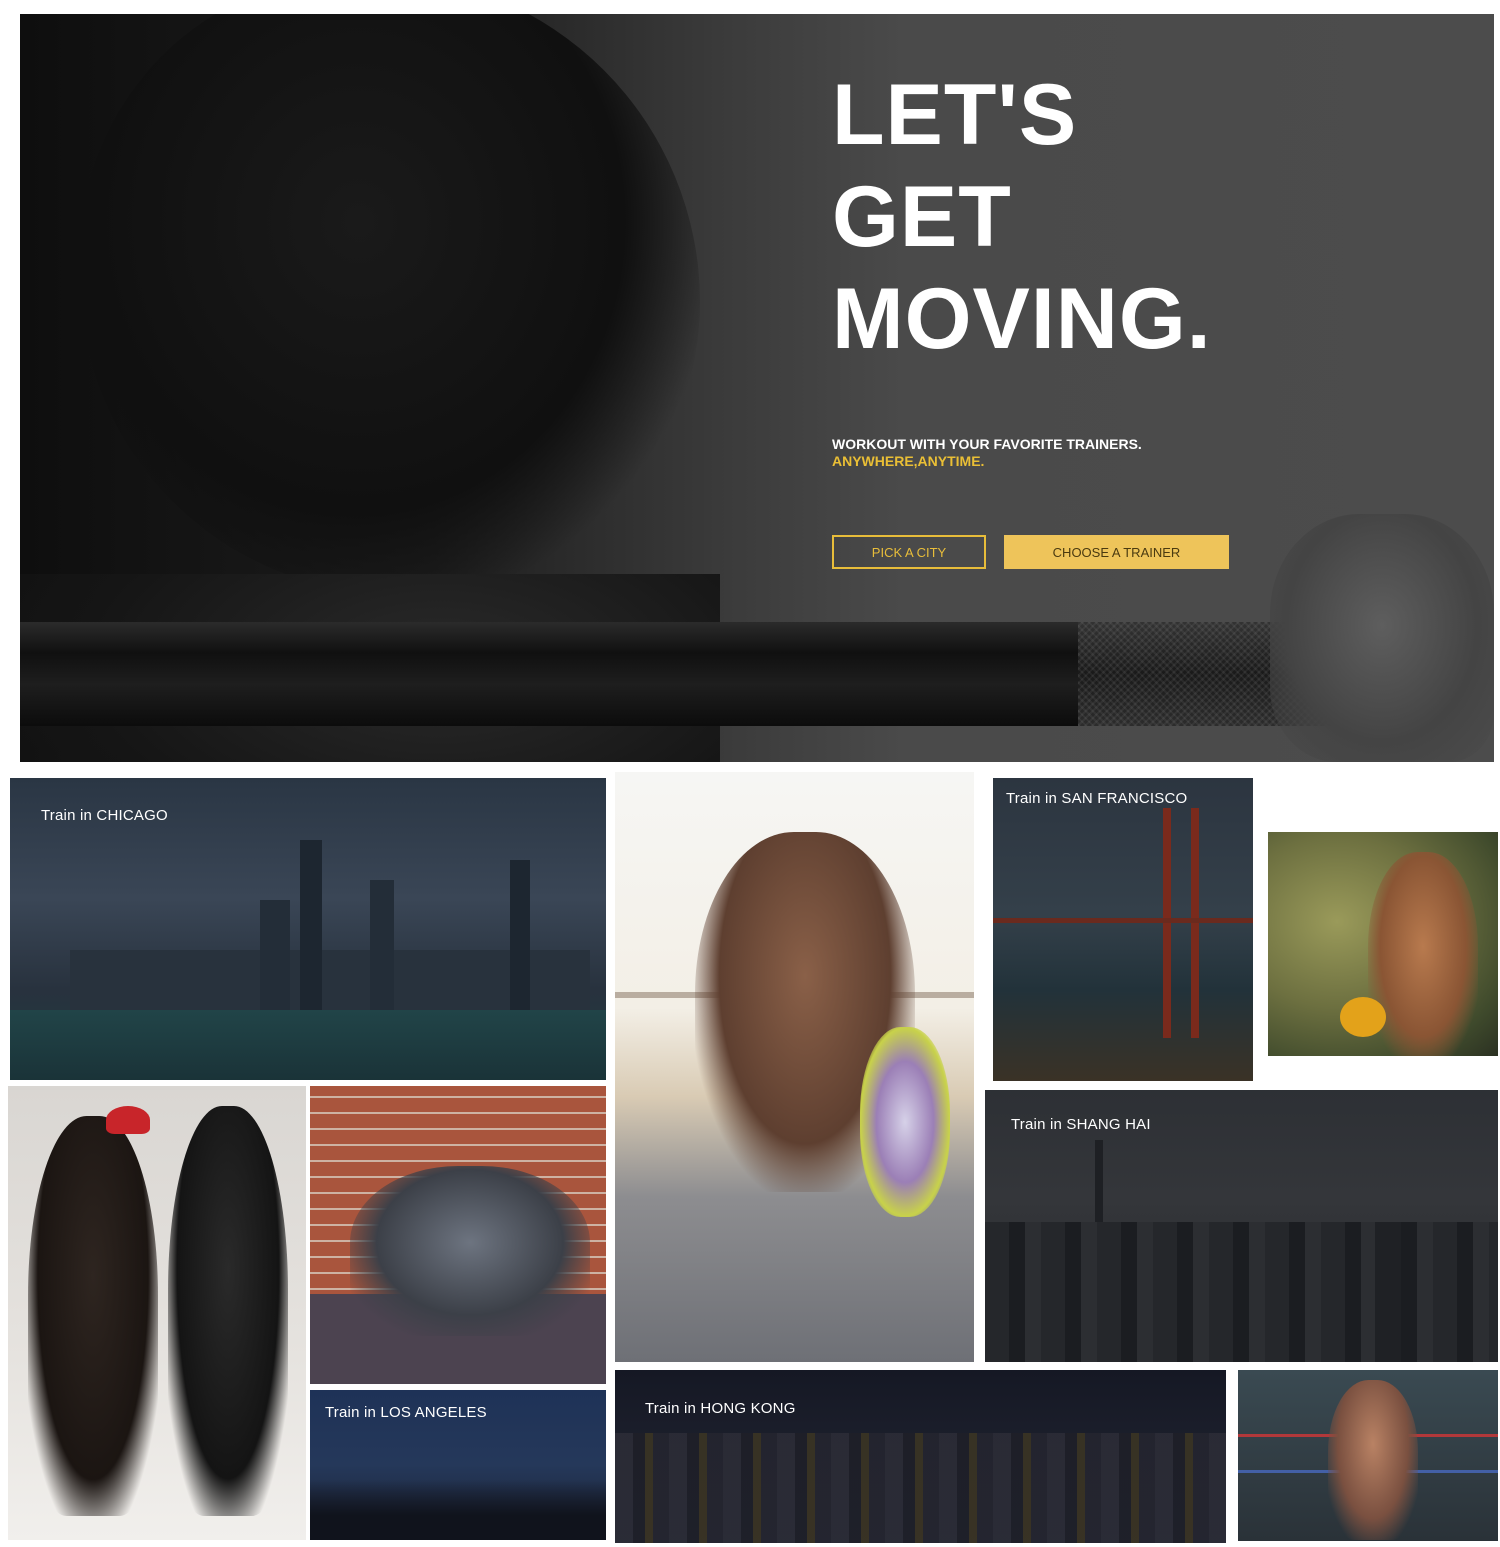 The height and width of the screenshot is (1547, 1500). Describe the element at coordinates (1097, 798) in the screenshot. I see `tile-label-san-francisco: Train in SAN FRANCISCO` at that location.